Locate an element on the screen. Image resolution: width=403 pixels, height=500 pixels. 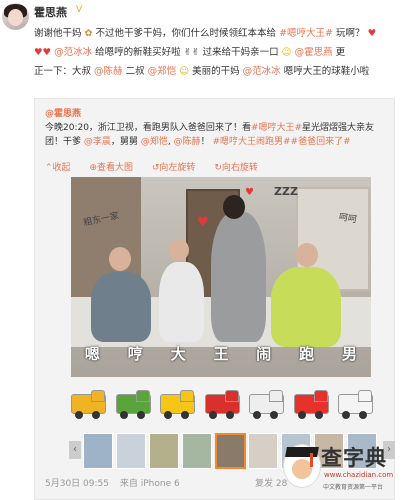
photo-caption: 嗯 哼 大 王 闹 跑 男 is located at coordinates (220, 353).